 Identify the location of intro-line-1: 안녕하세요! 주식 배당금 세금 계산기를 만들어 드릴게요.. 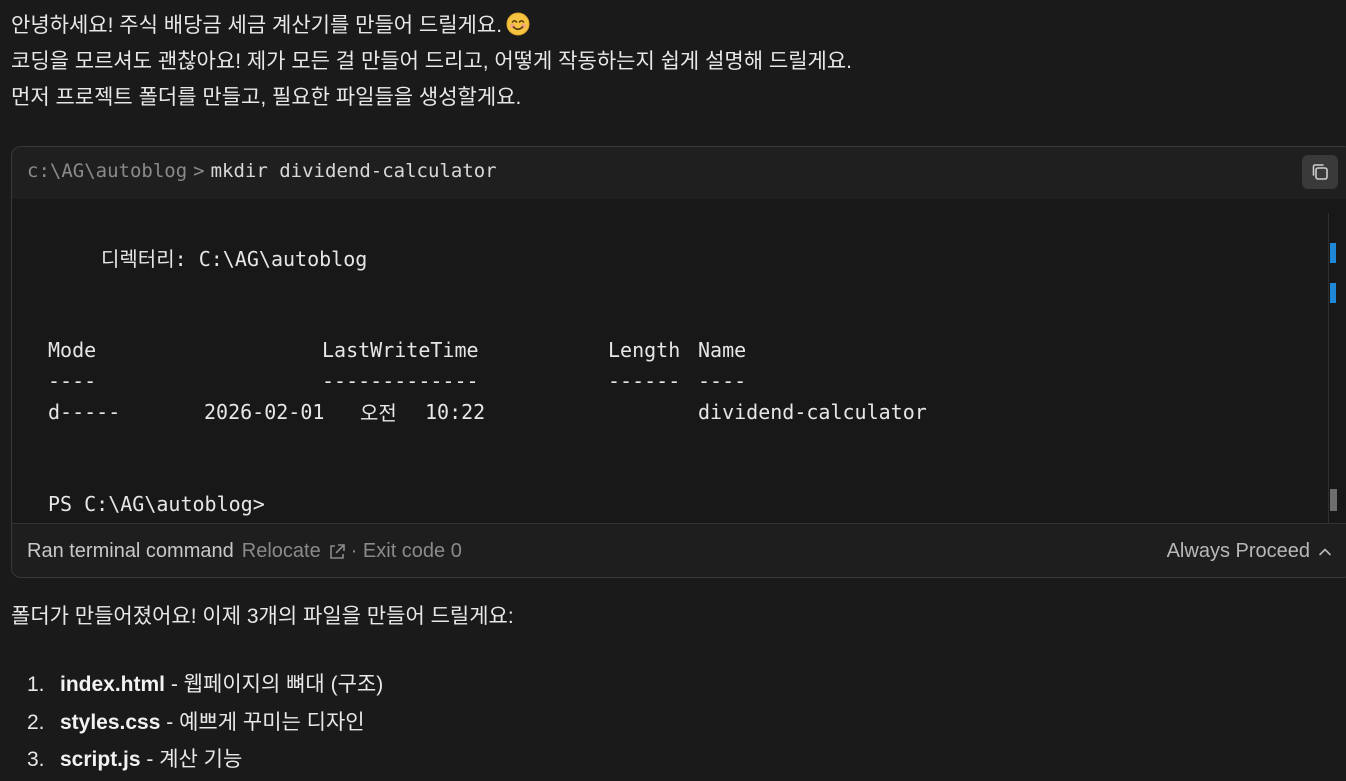
(431, 26).